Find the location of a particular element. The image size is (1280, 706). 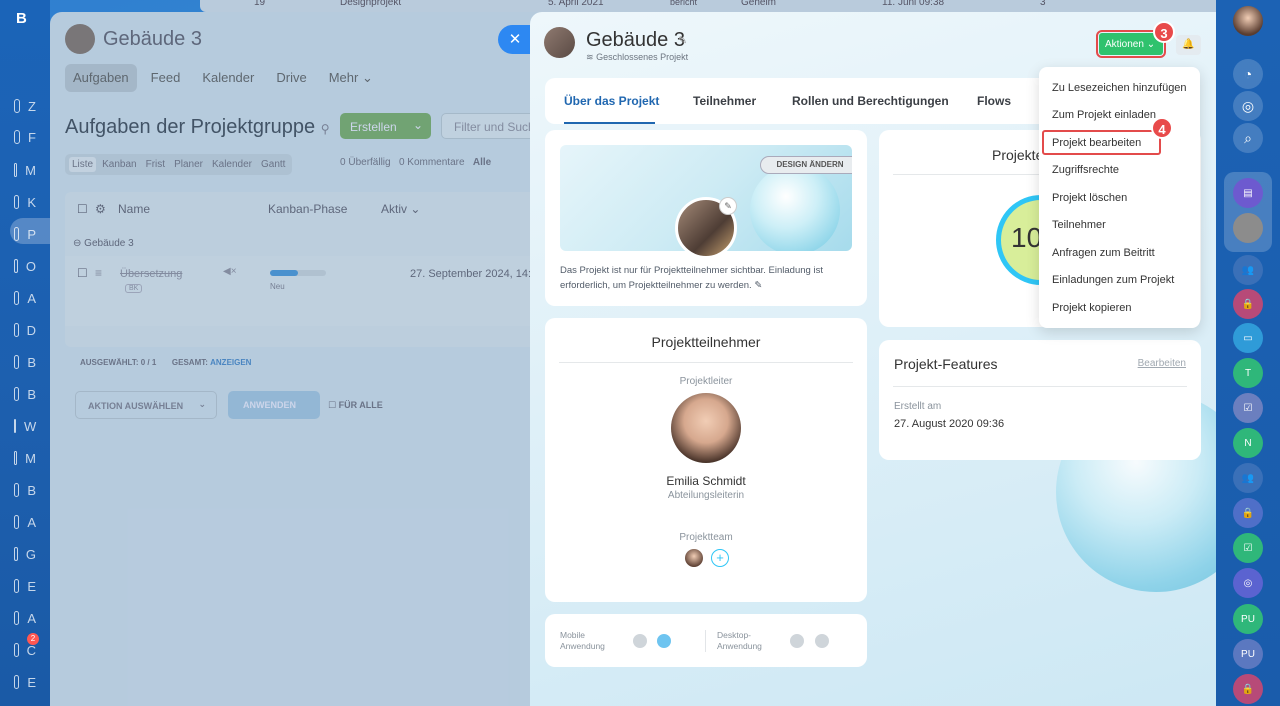

row-number: 19 is located at coordinates (260, 4).